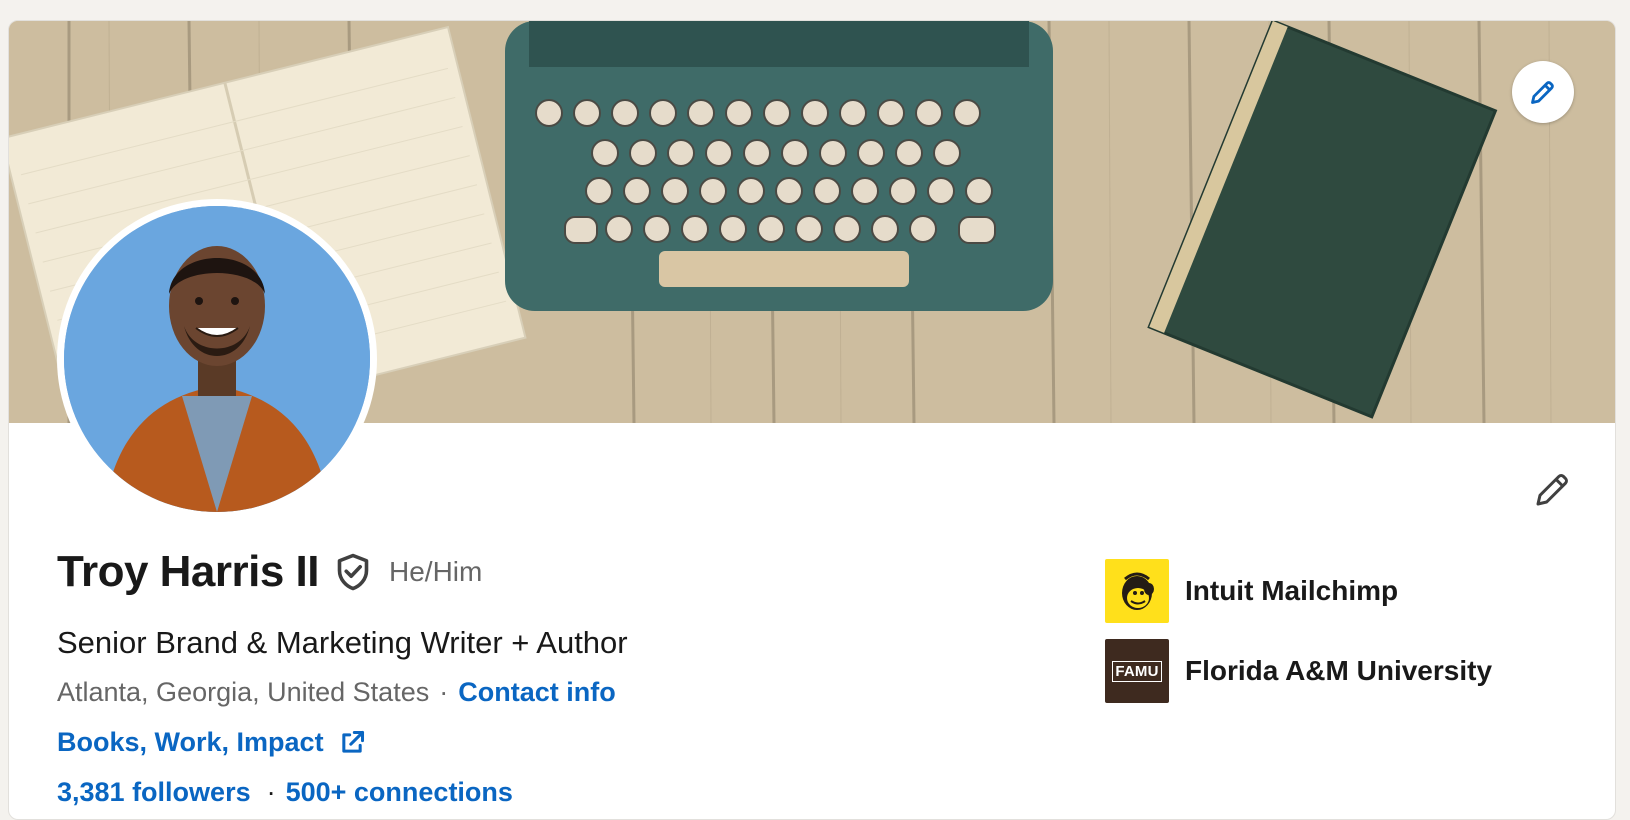  I want to click on network-stats: 3,381 followers · 500+ connections, so click(285, 792).